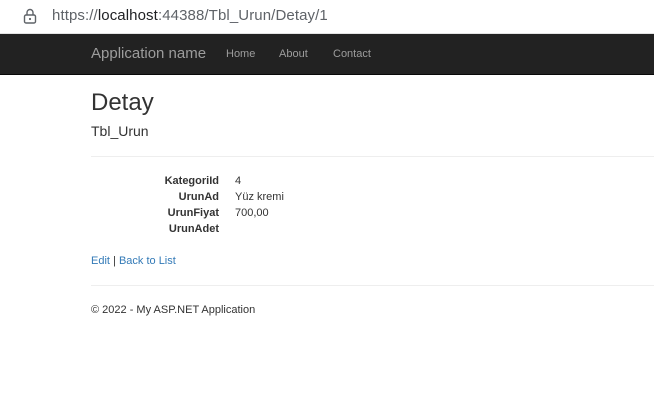  I want to click on lock-icon, so click(30, 16).